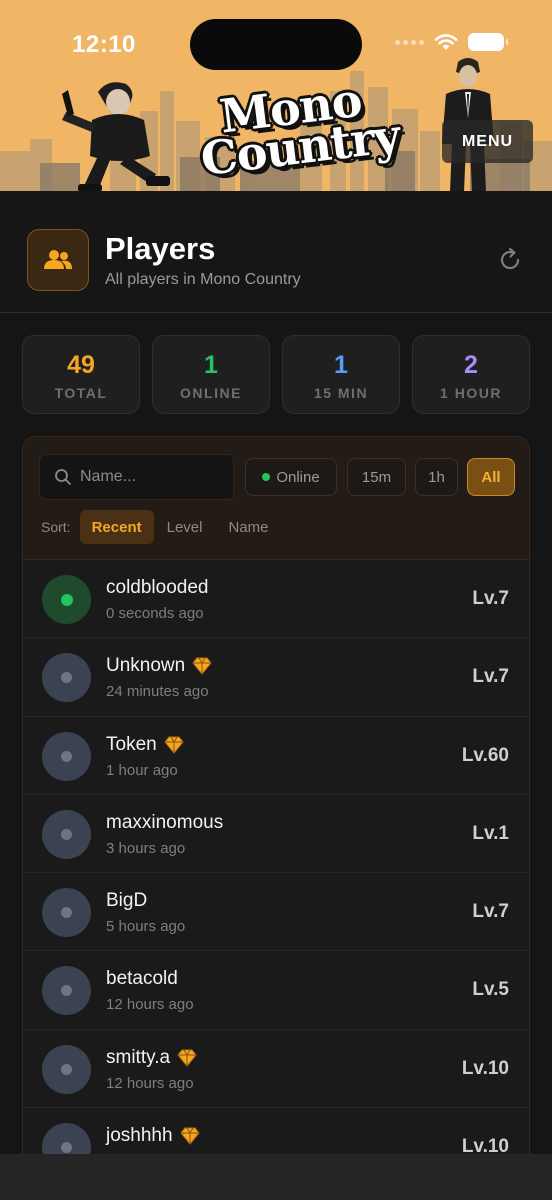 This screenshot has width=552, height=1200. I want to click on player-name: Token, so click(145, 745).